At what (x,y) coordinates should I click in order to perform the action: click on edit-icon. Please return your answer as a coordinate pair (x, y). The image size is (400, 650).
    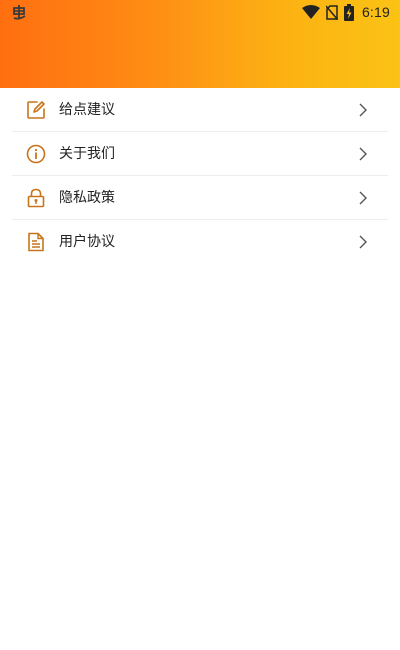
    Looking at the image, I should click on (36, 110).